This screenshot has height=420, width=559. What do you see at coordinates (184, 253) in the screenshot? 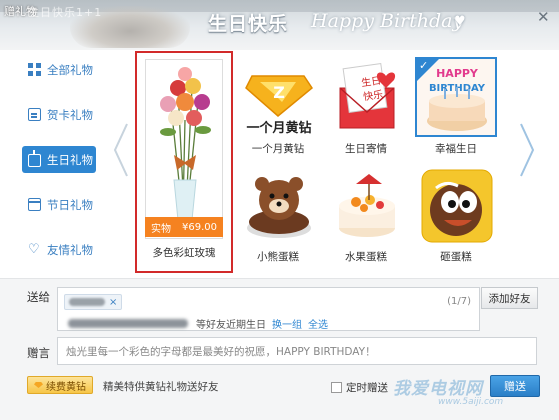
I see `gift-name: 多色彩虹玫瑰` at bounding box center [184, 253].